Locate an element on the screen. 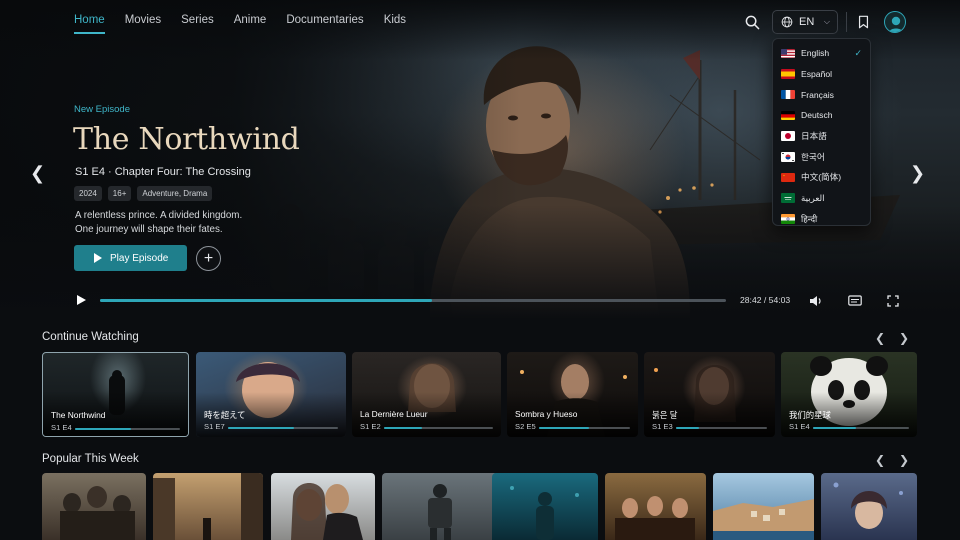 This screenshot has height=540, width=960. avatar is located at coordinates (895, 22).